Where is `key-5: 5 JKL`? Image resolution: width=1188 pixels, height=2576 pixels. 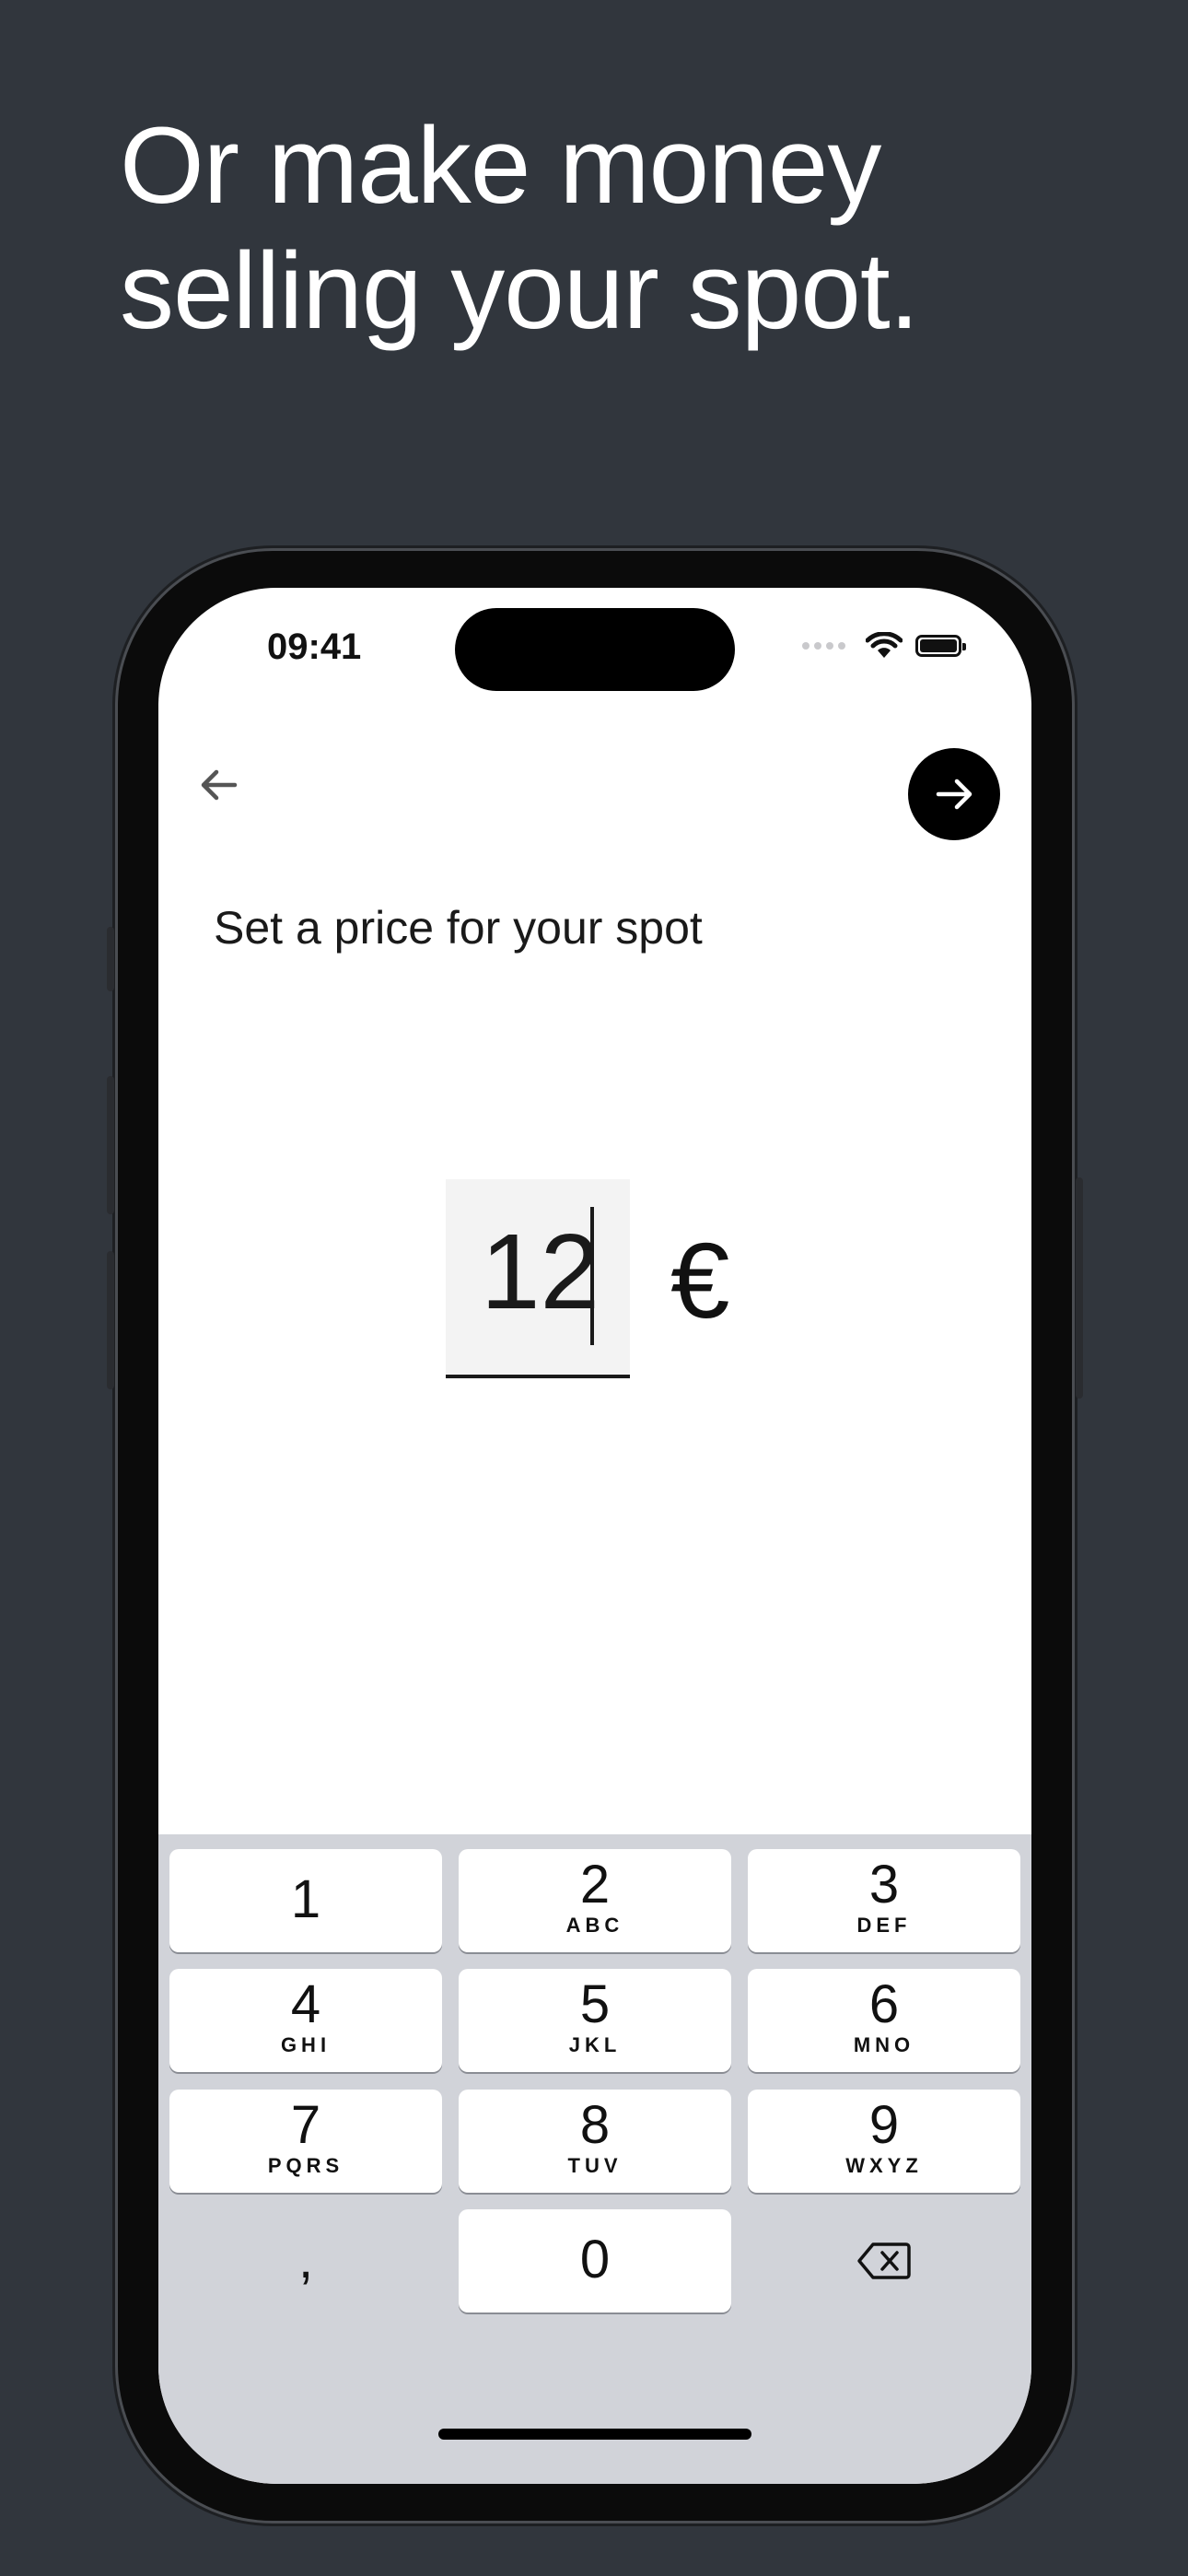 key-5: 5 JKL is located at coordinates (595, 2021).